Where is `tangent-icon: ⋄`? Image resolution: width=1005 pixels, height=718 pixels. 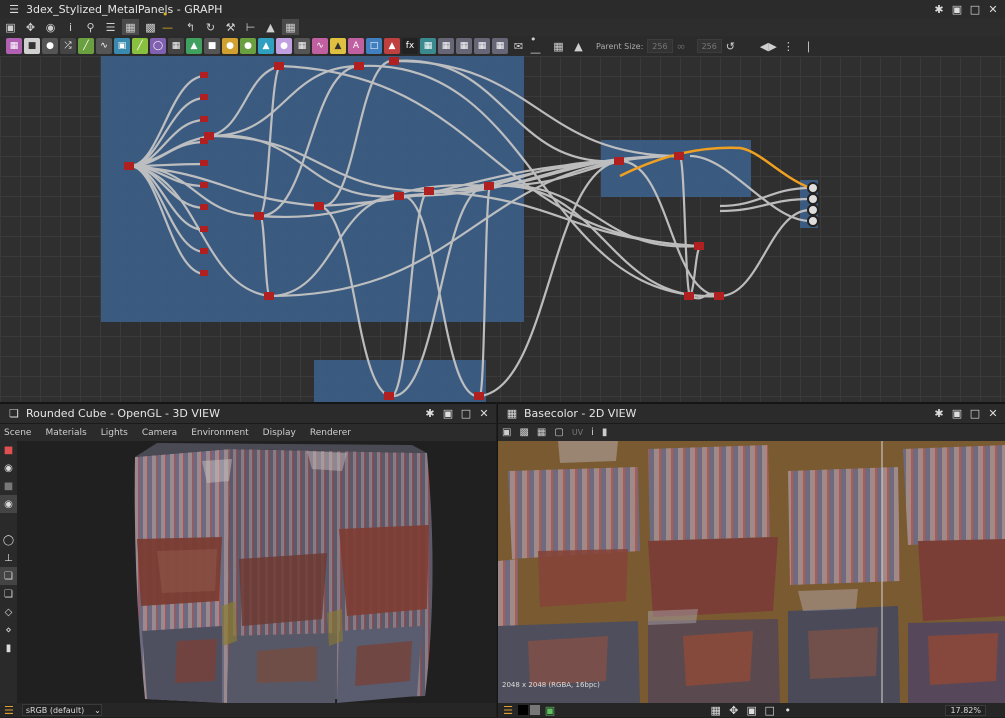
tangent-icon: ⋄ is located at coordinates (8, 630).